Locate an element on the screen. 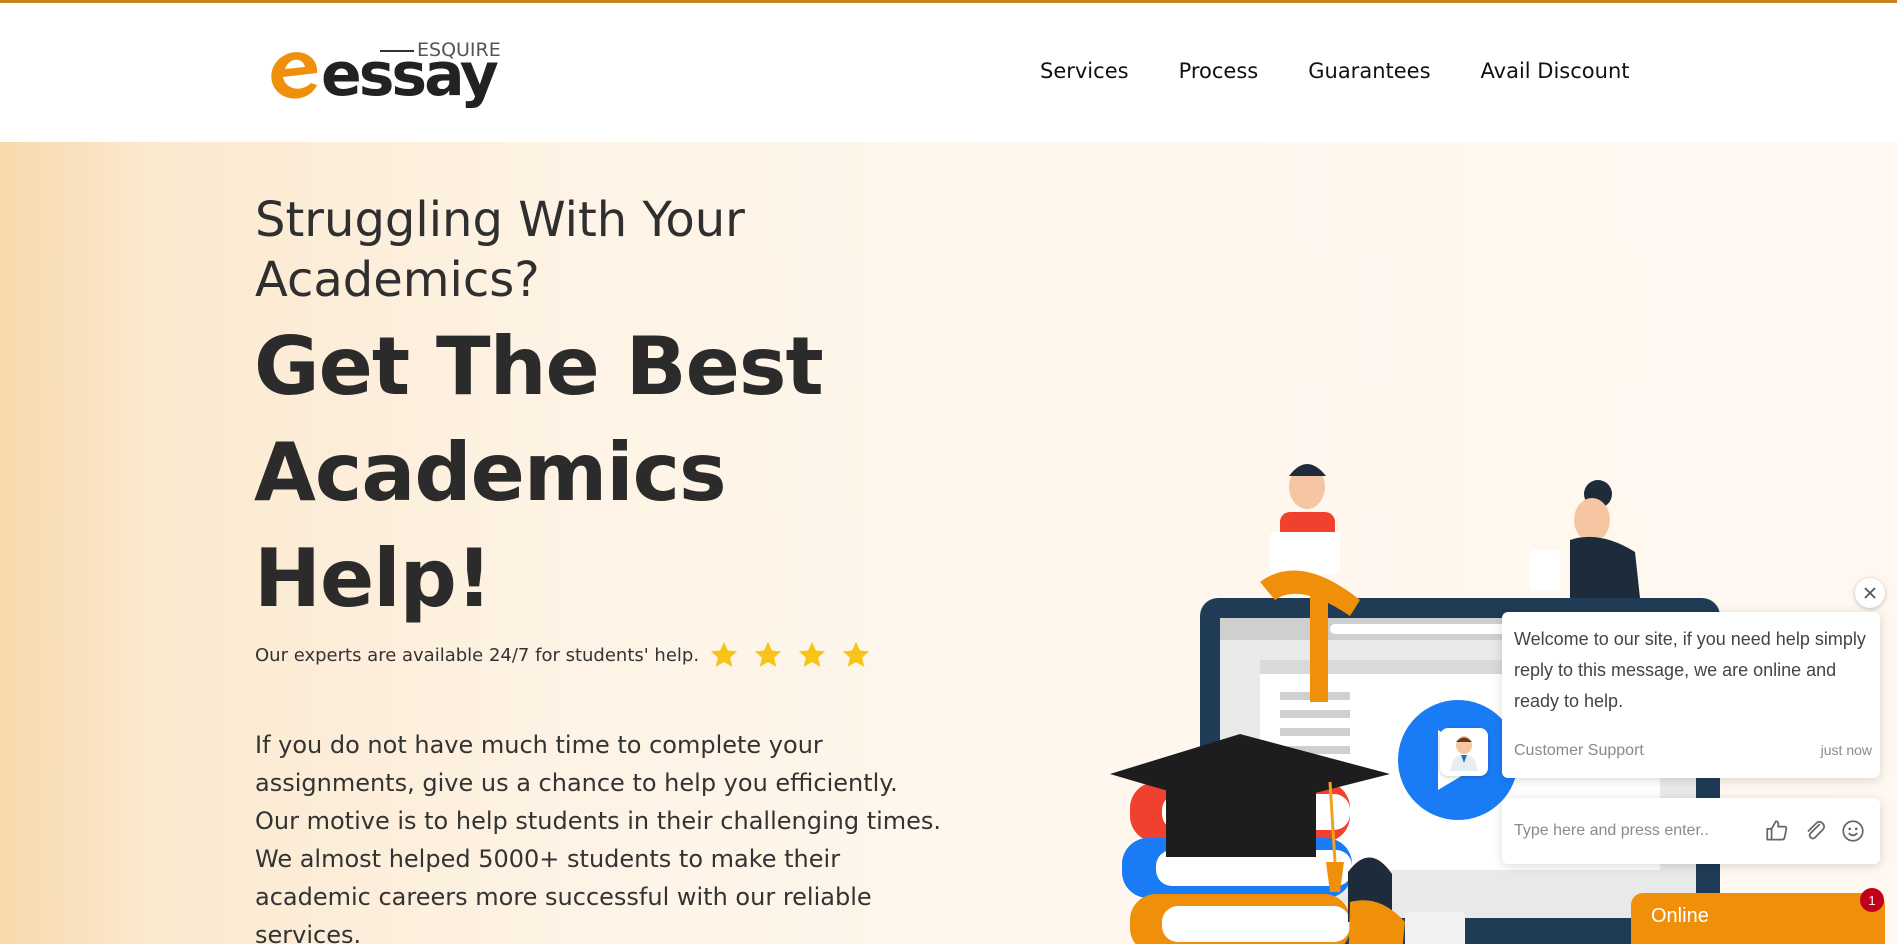 This screenshot has width=1897, height=944. chat-timestamp: just now is located at coordinates (1846, 750).